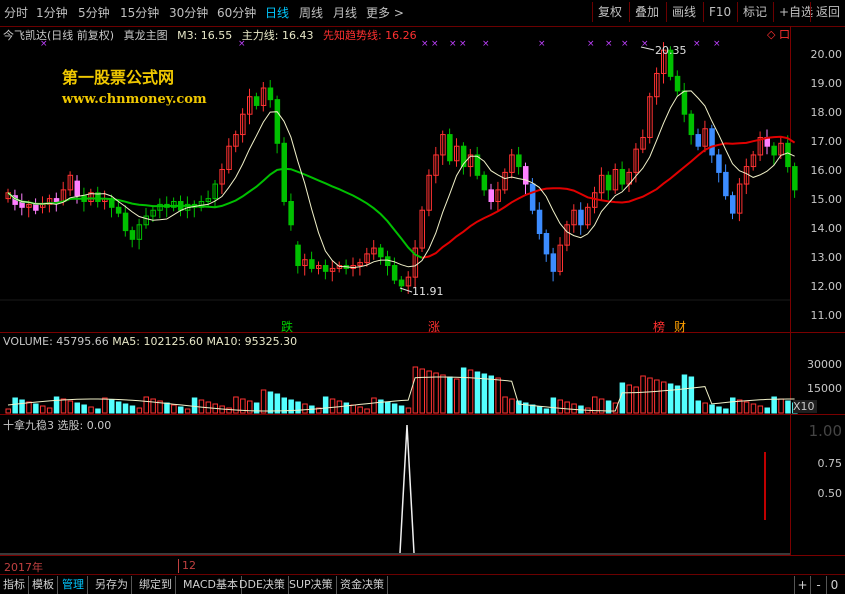  Describe the element at coordinates (56, 341) in the screenshot. I see `volume-value: VOLUME: 45795.66` at that location.